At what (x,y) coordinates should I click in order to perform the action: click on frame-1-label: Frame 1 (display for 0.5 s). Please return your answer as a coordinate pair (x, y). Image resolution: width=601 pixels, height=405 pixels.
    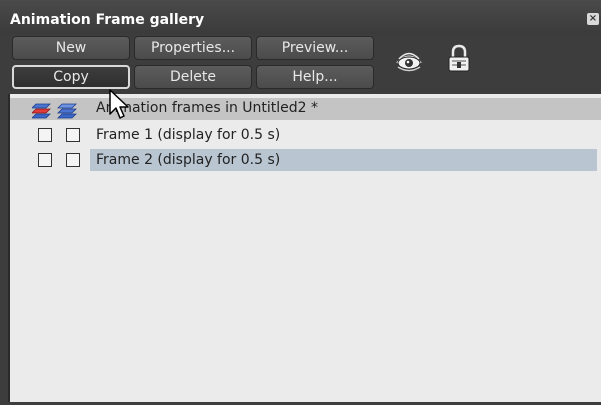
    Looking at the image, I should click on (185, 135).